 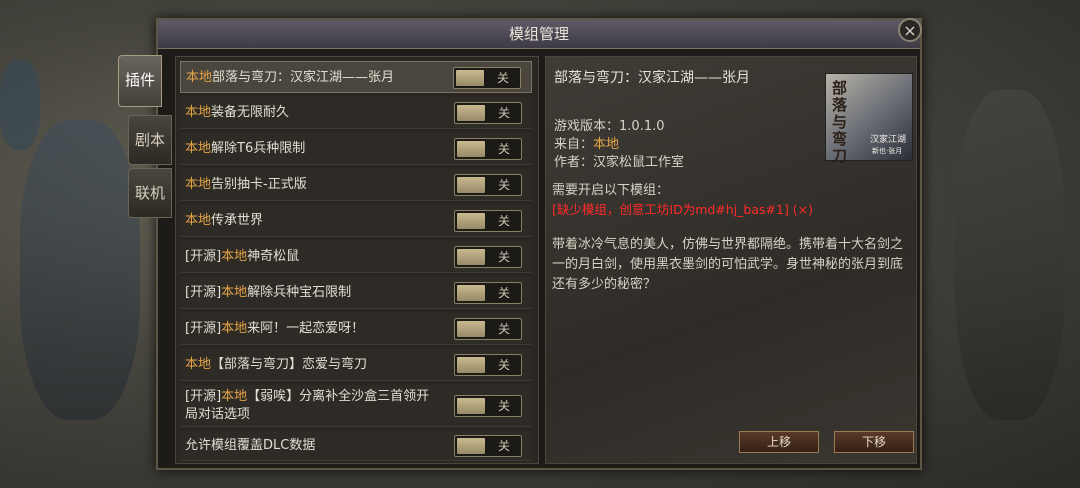 What do you see at coordinates (611, 190) in the screenshot?
I see `requires-label: 需要开启以下模组：` at bounding box center [611, 190].